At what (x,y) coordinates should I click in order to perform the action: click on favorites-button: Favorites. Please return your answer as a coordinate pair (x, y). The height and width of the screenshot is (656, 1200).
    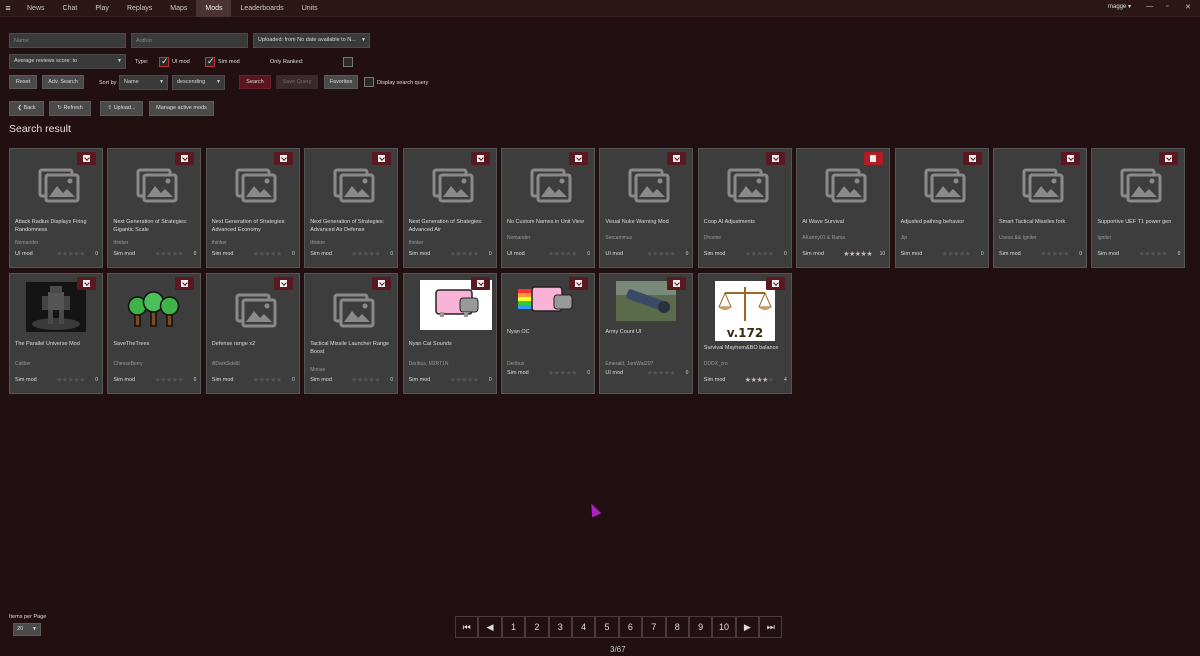
    Looking at the image, I should click on (341, 82).